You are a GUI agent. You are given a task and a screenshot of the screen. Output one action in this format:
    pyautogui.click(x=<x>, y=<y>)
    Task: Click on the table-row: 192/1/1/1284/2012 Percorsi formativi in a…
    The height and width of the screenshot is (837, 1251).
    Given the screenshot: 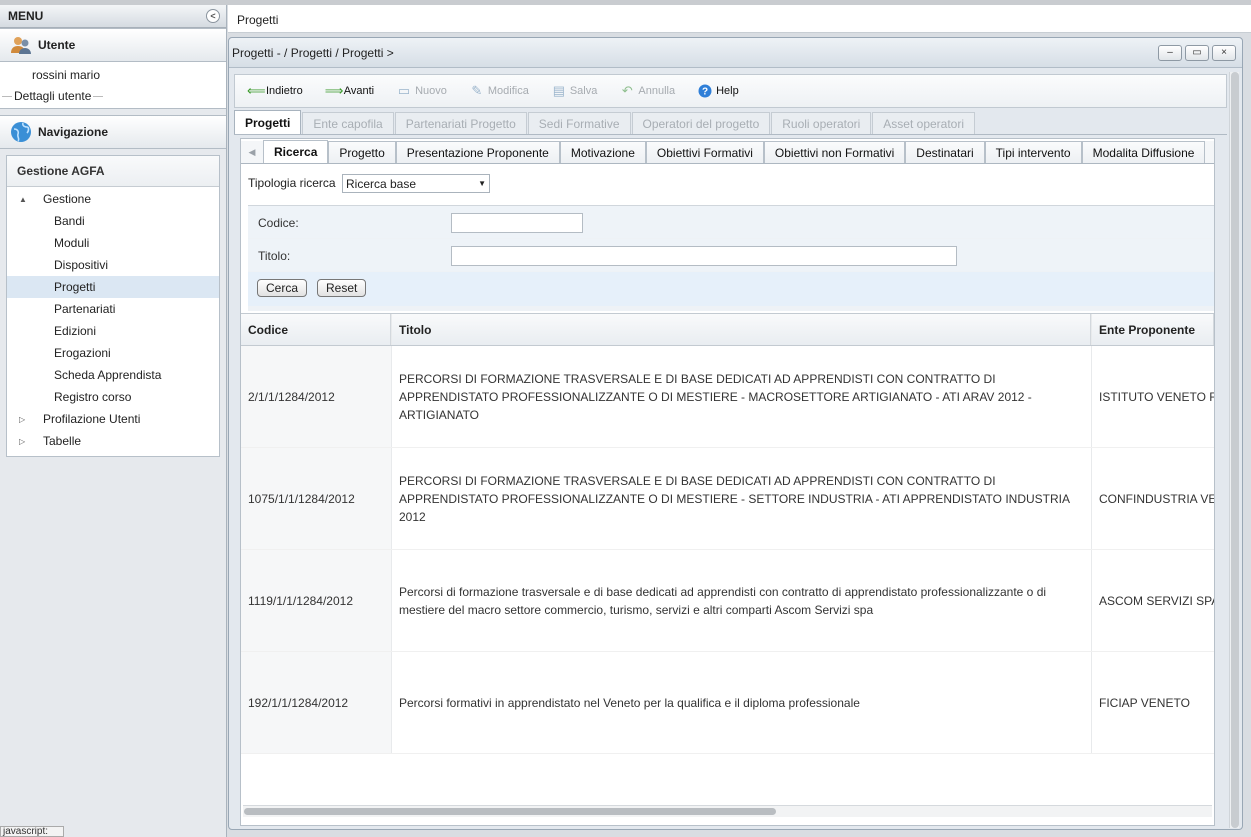 What is the action you would take?
    pyautogui.click(x=727, y=703)
    